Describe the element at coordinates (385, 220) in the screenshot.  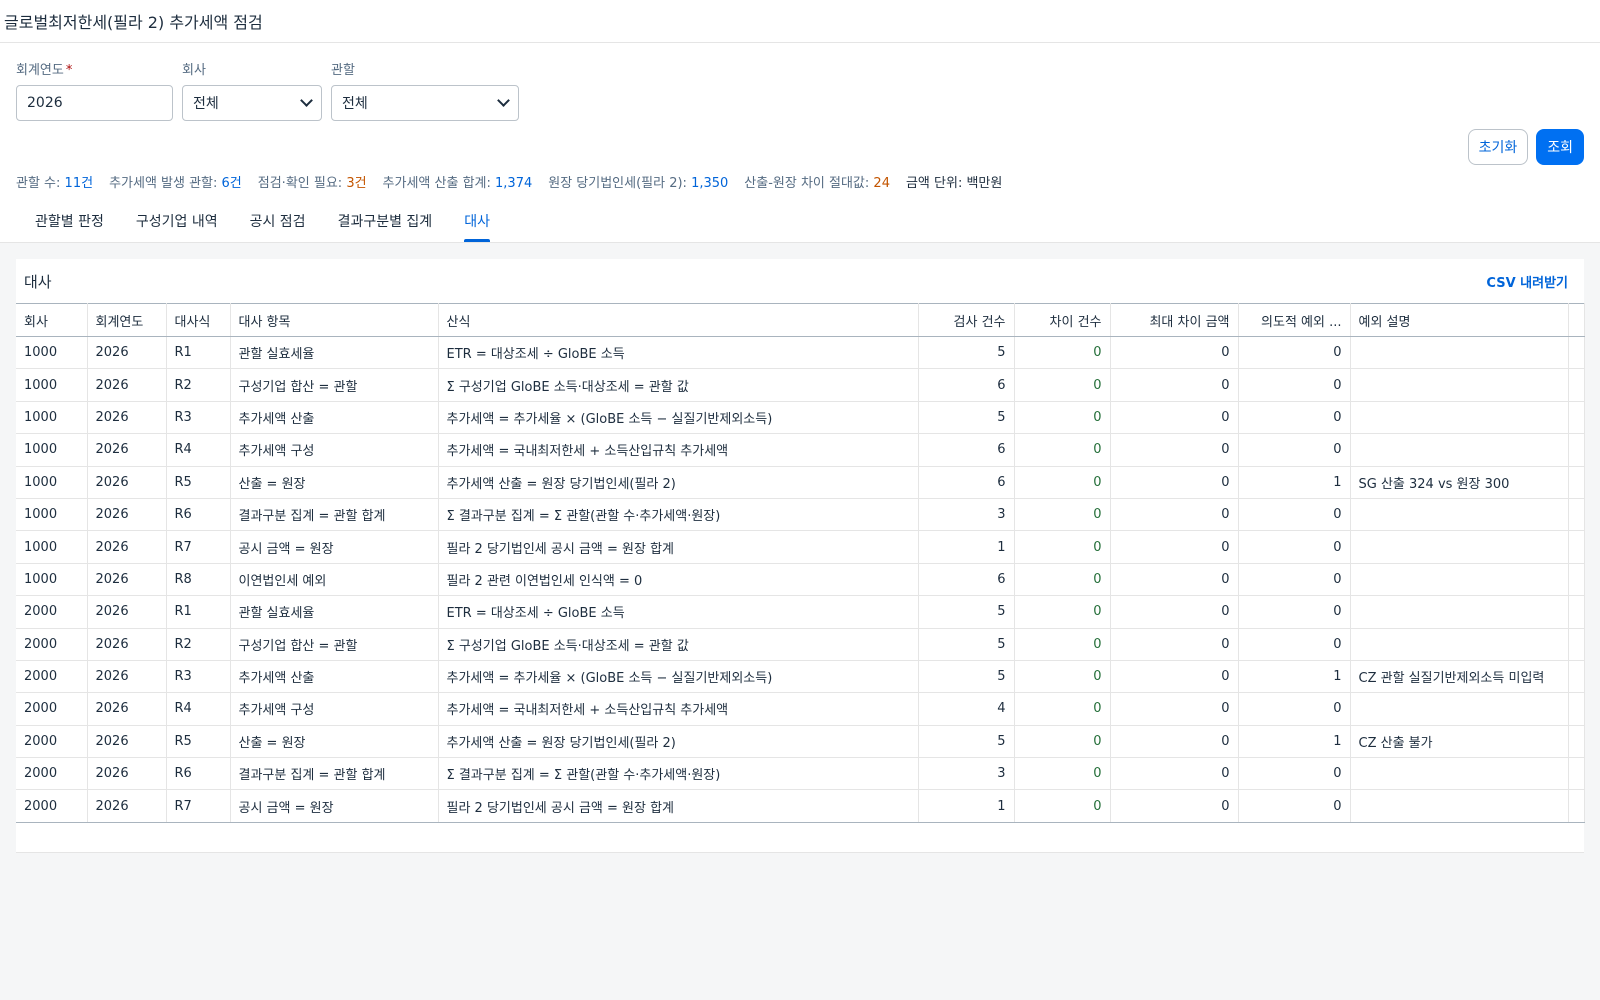
I see `tab-result-summary: 결과구분별 집계` at that location.